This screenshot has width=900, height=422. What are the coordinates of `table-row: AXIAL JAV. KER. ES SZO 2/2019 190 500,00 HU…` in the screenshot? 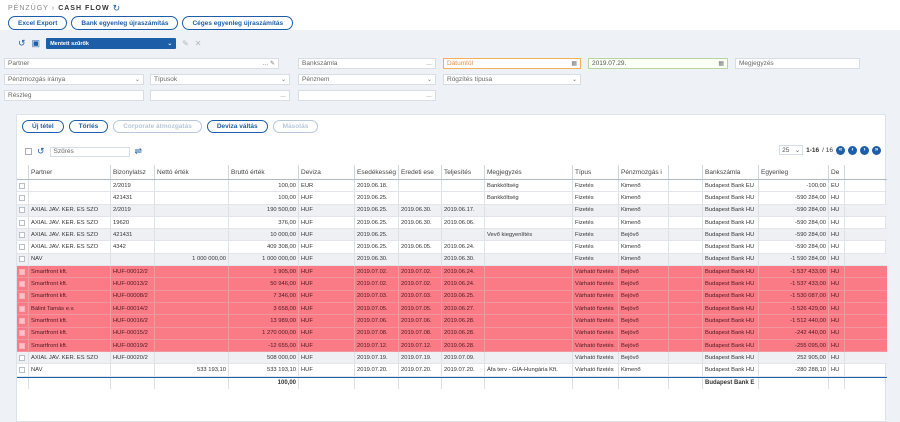 It's located at (452, 210).